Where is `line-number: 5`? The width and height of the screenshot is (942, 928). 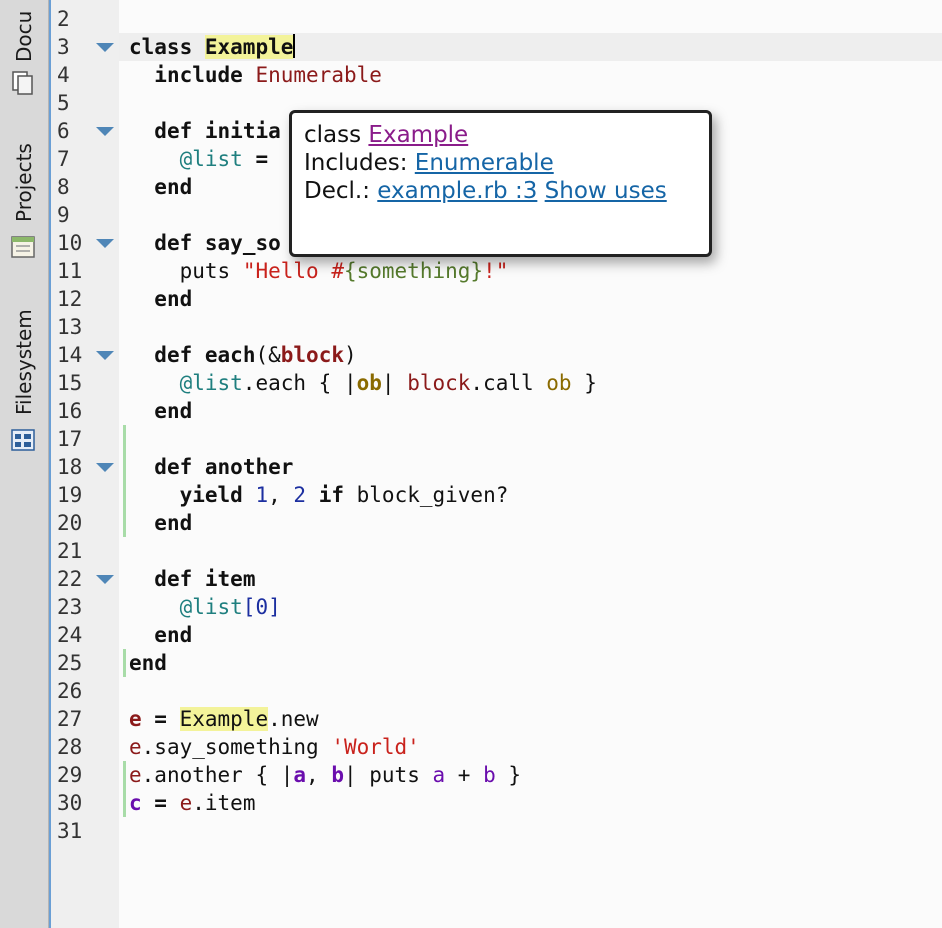
line-number: 5 is located at coordinates (63, 103).